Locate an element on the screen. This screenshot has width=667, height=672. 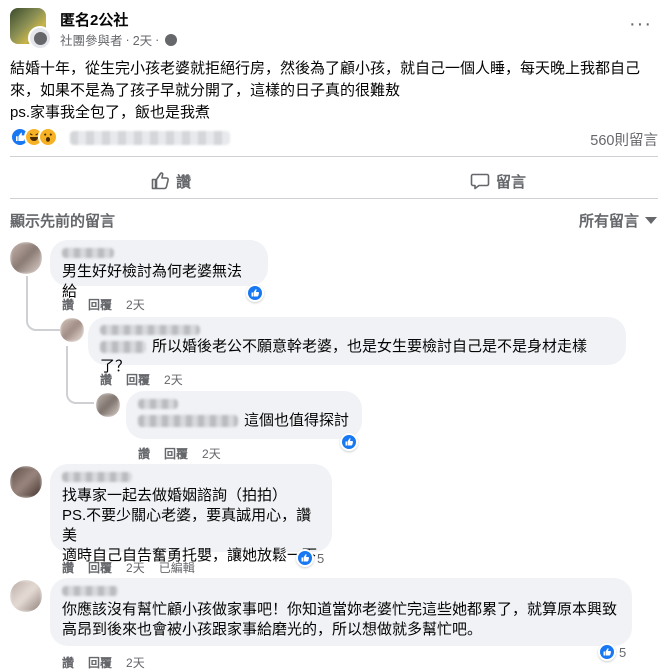
comment-sort-label: 所有留言 is located at coordinates (608, 221).